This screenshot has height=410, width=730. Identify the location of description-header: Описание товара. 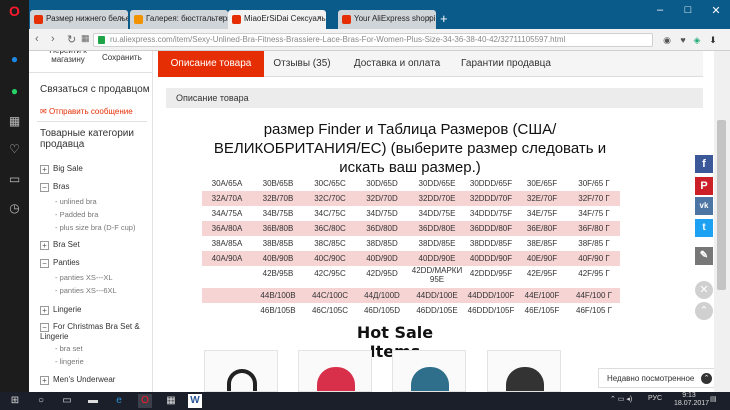
(434, 98).